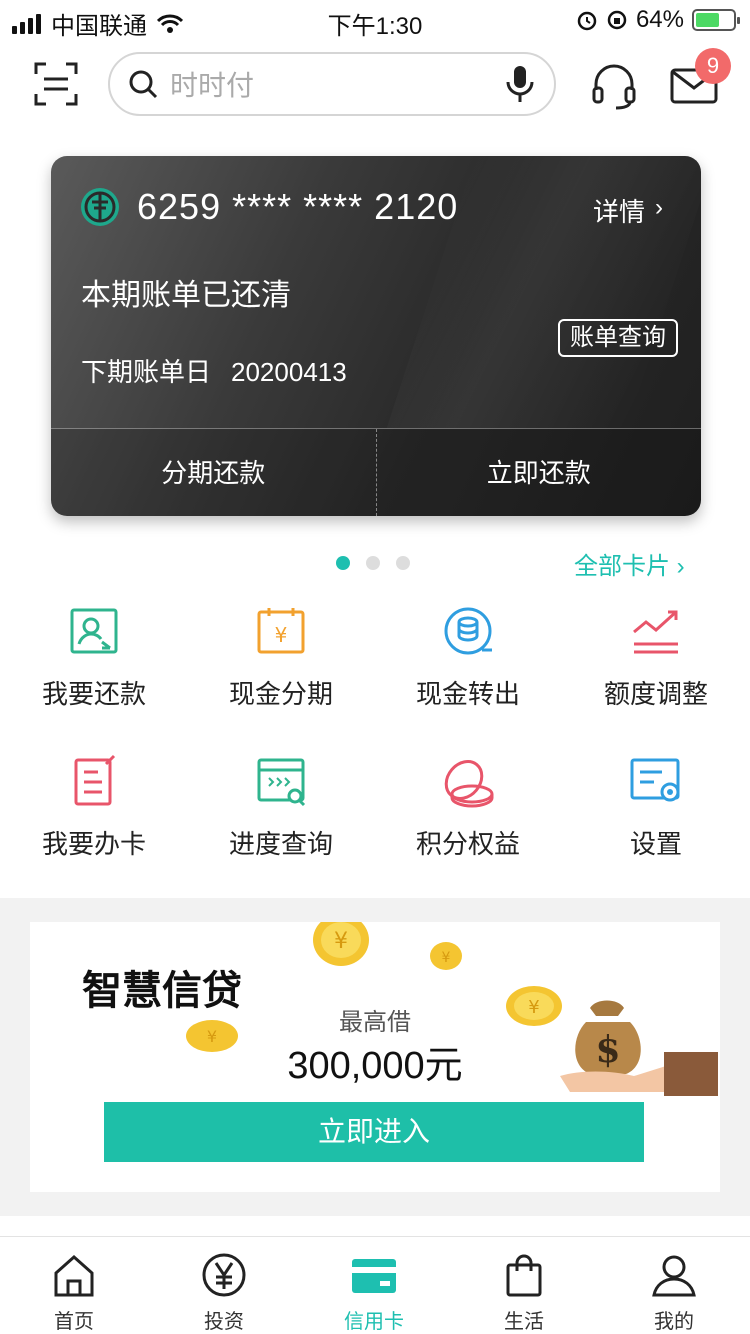 The width and height of the screenshot is (750, 1334). I want to click on grid-item-progress-query: 进度查询, so click(281, 807).